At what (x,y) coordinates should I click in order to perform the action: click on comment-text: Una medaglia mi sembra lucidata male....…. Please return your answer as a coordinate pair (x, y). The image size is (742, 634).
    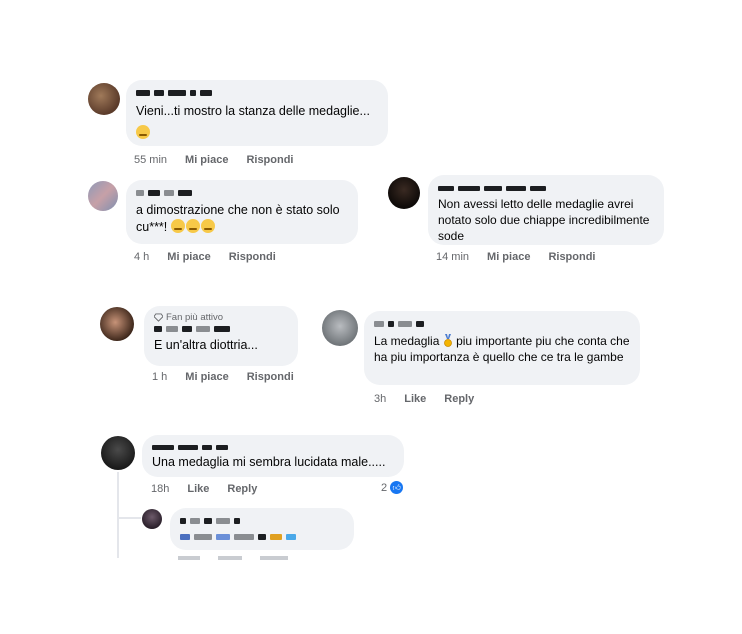
    Looking at the image, I should click on (269, 462).